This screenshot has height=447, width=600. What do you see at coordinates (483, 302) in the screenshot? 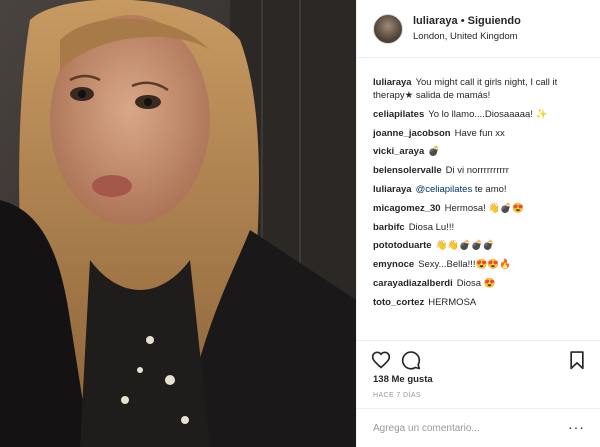
I see `comment-item: toto_cortez HERMOSA` at bounding box center [483, 302].